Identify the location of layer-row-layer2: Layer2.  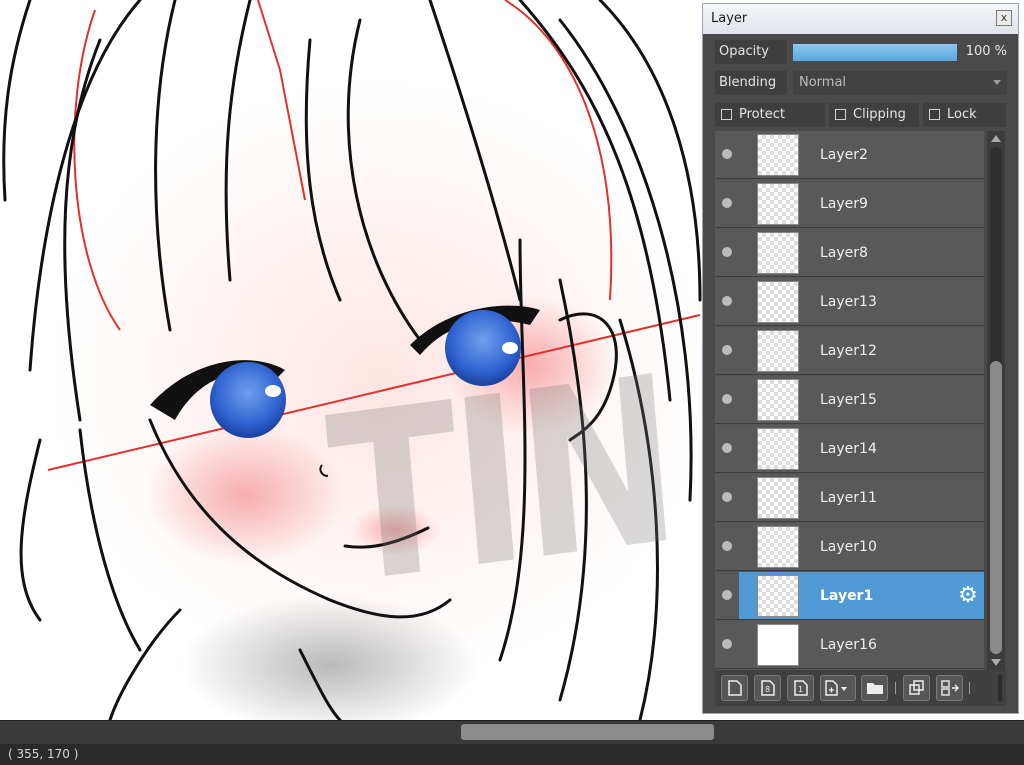
(849, 155).